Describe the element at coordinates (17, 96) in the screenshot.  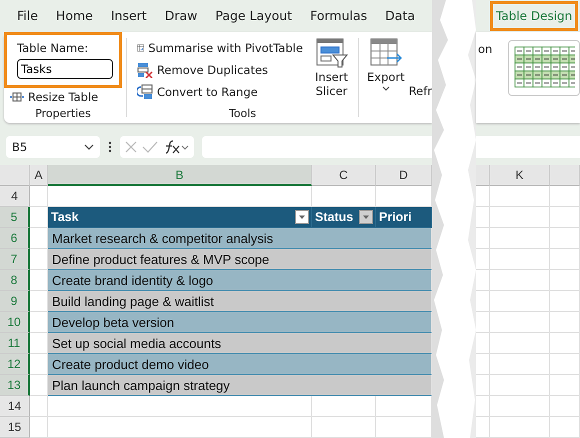
I see `resize-icon` at that location.